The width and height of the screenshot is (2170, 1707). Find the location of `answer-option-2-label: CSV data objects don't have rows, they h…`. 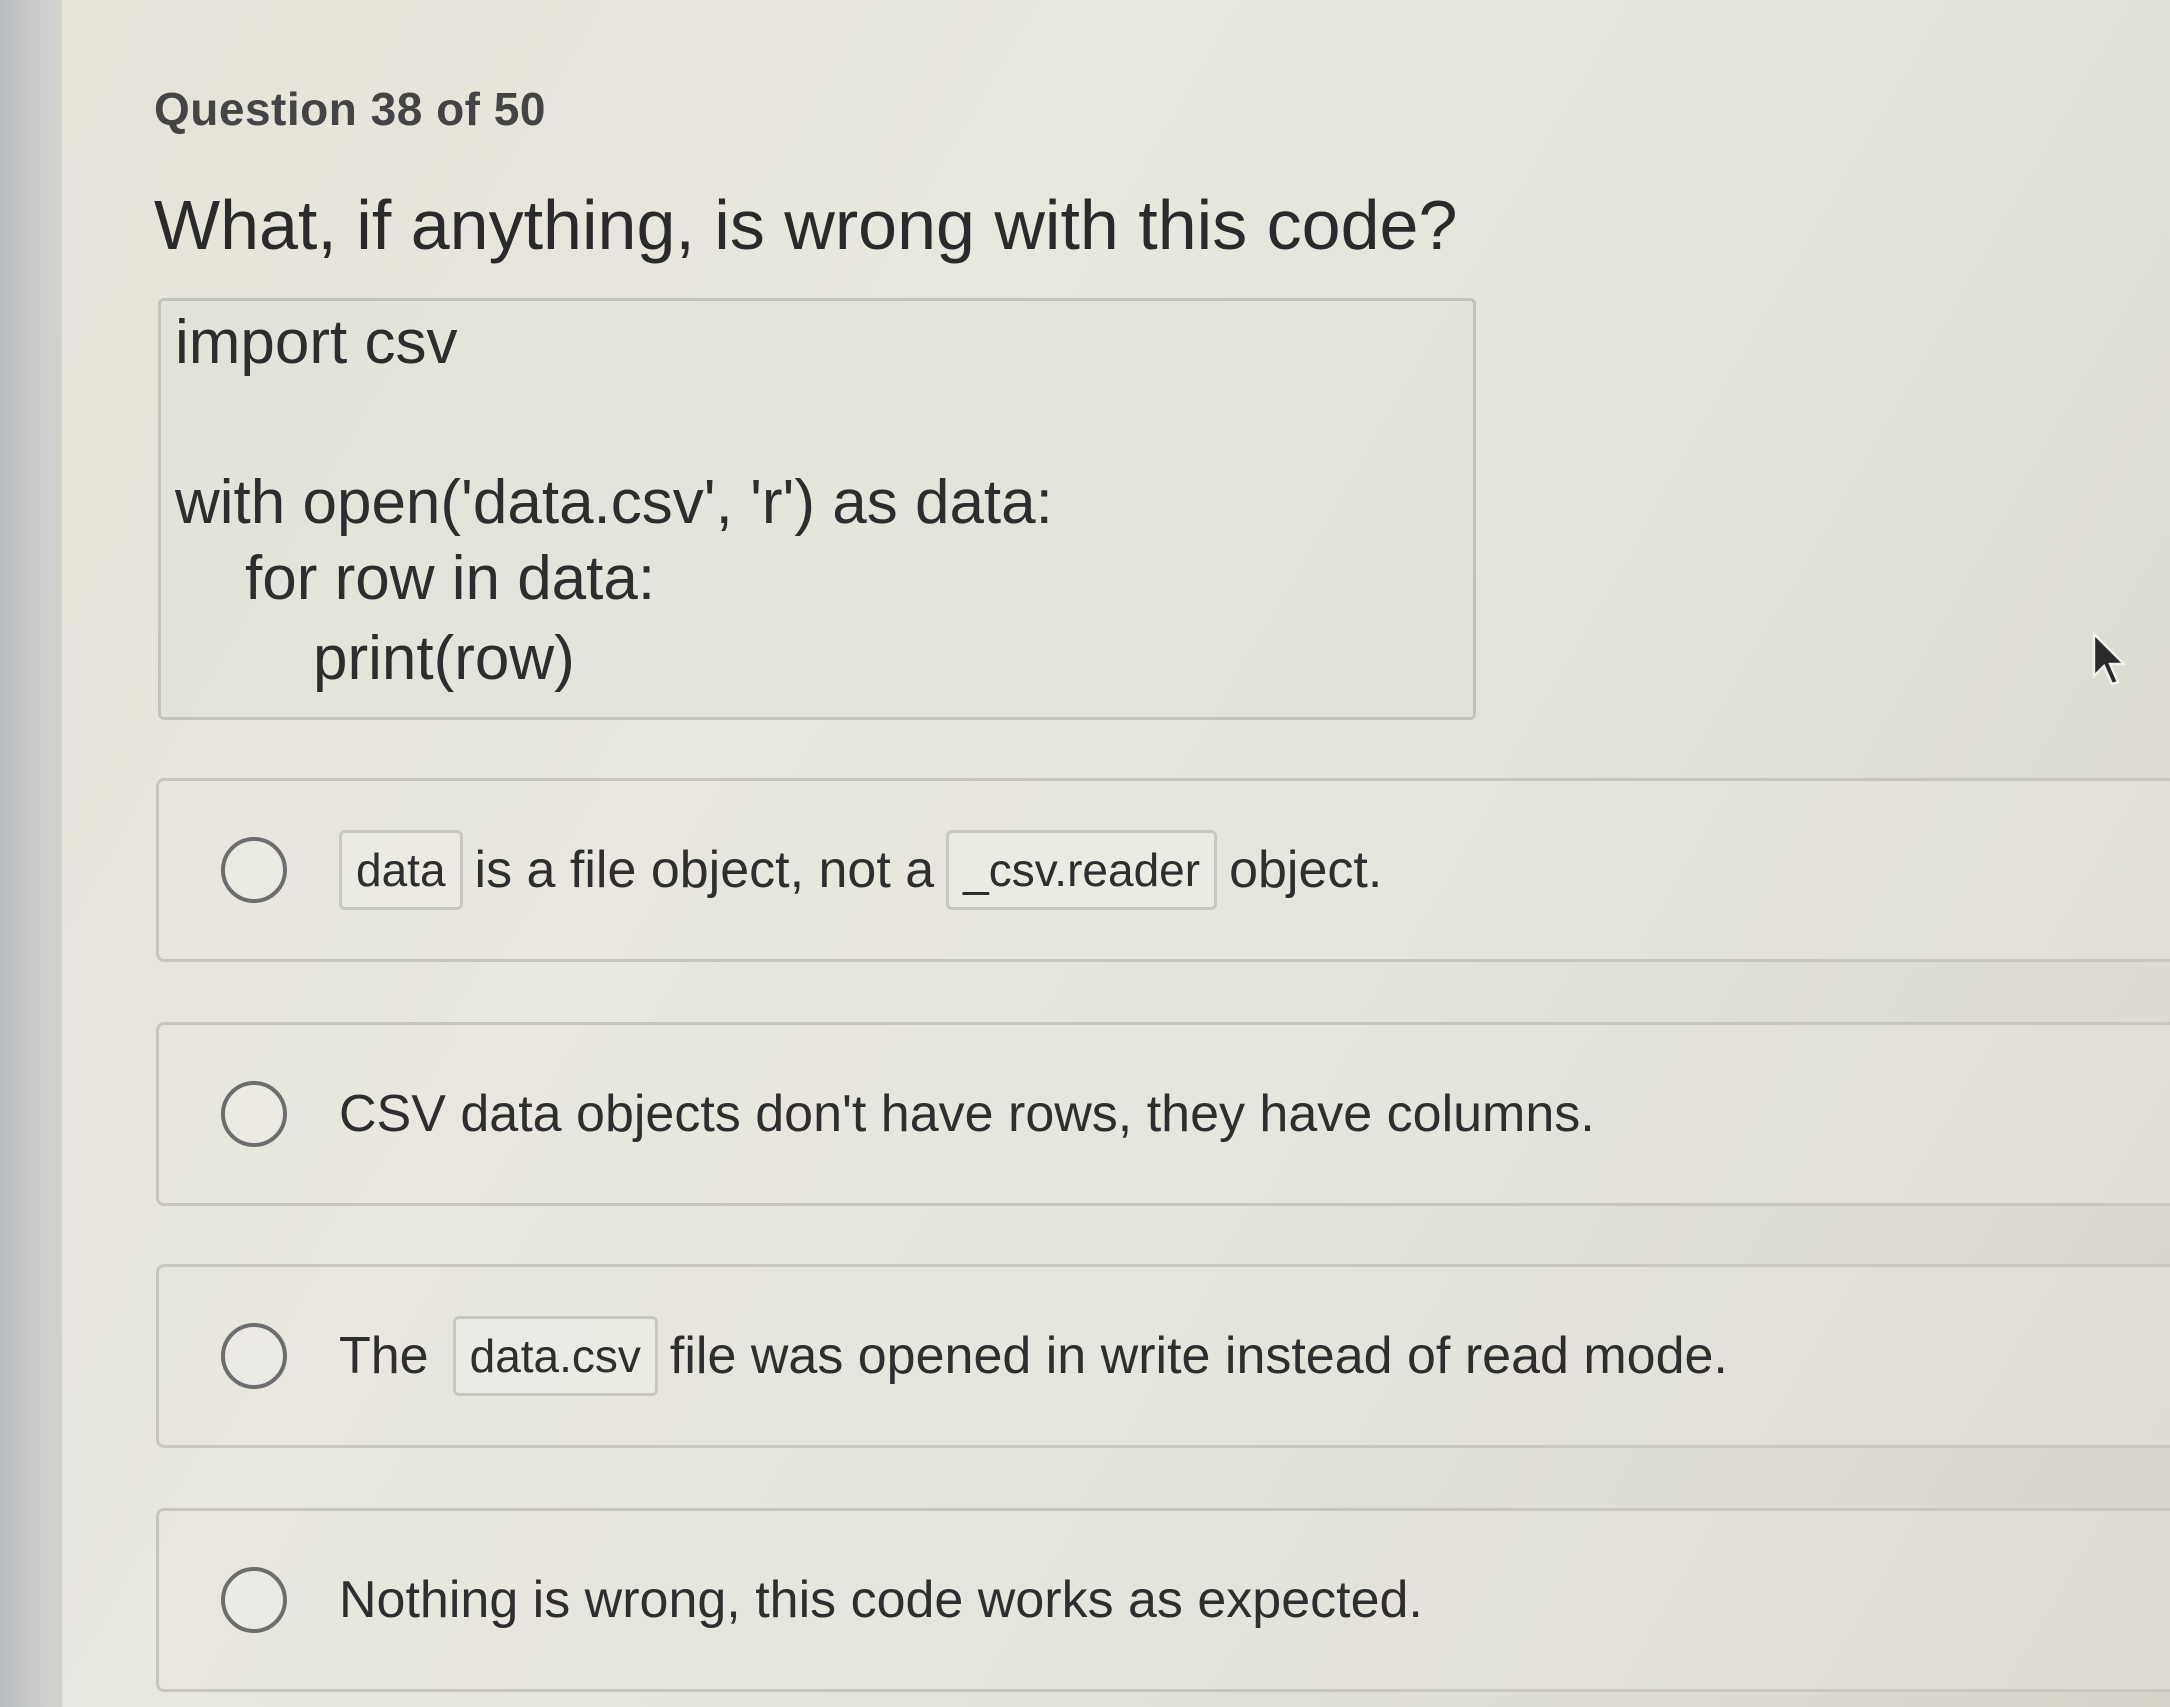

answer-option-2-label: CSV data objects don't have rows, they h… is located at coordinates (967, 1114).